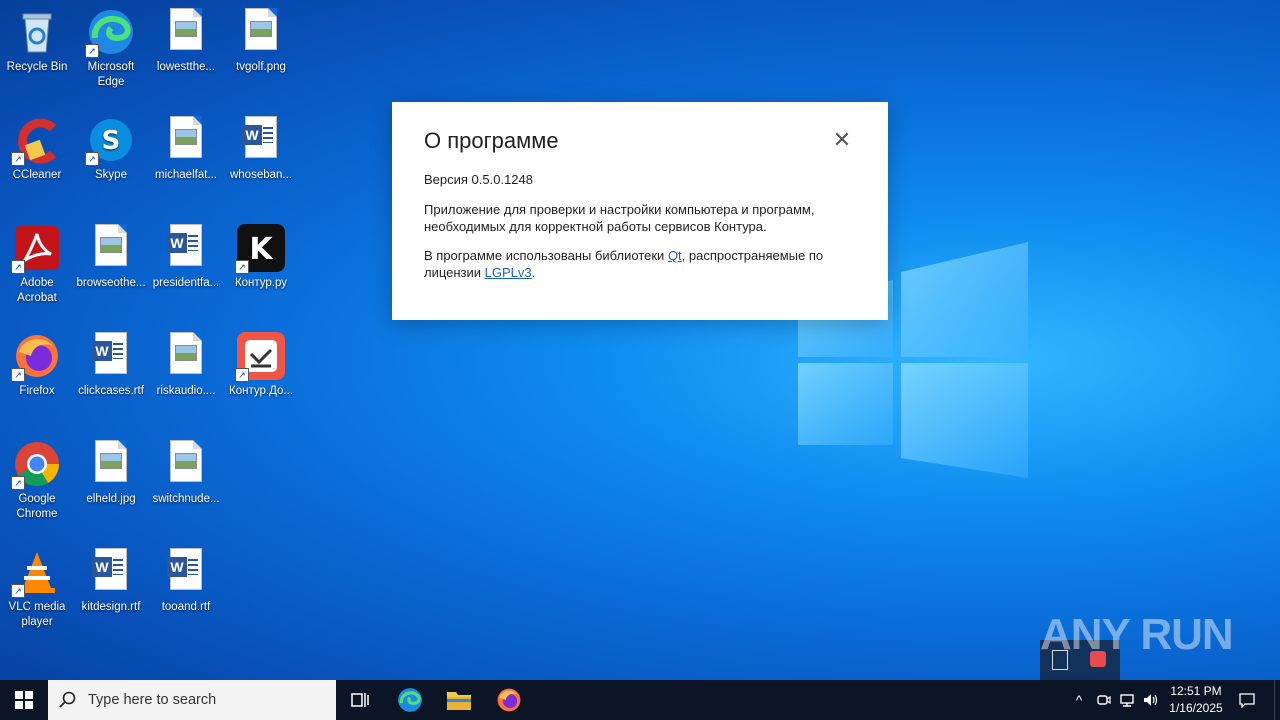 This screenshot has height=720, width=1280. What do you see at coordinates (37, 391) in the screenshot?
I see `icon-label: Firefox` at bounding box center [37, 391].